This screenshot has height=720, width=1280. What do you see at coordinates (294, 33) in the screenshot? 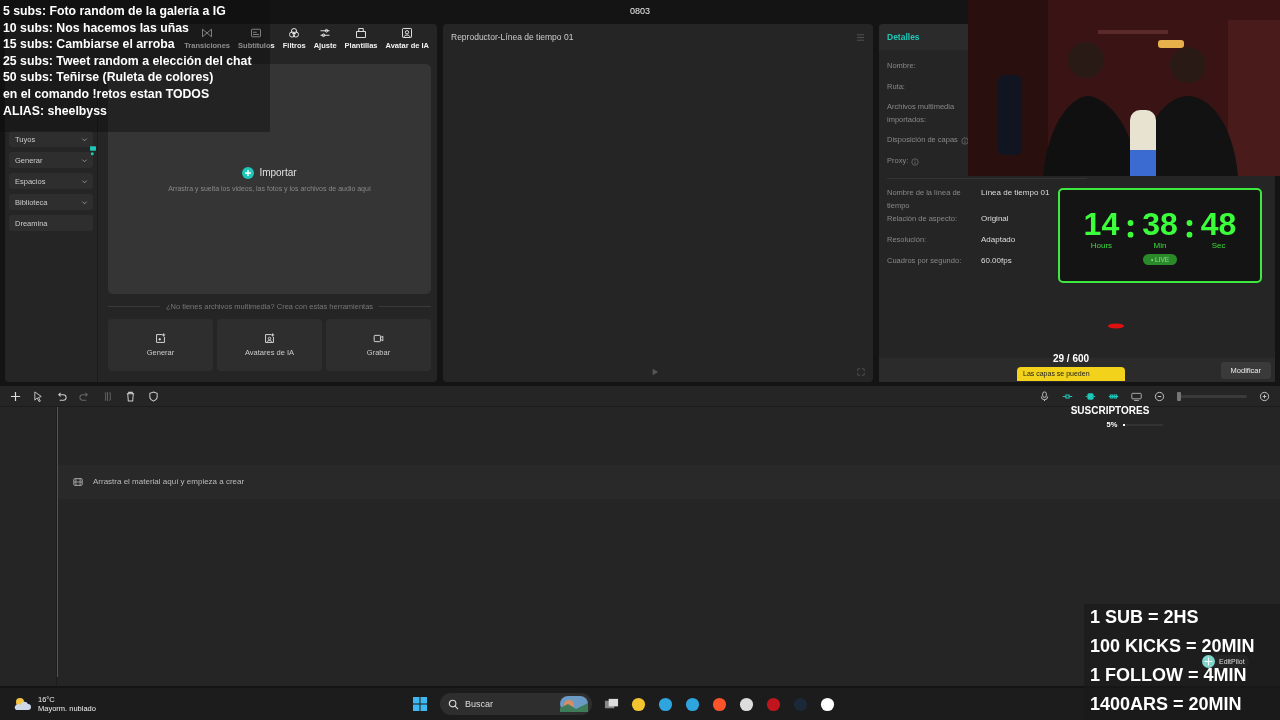
I see `filter-icon` at bounding box center [294, 33].